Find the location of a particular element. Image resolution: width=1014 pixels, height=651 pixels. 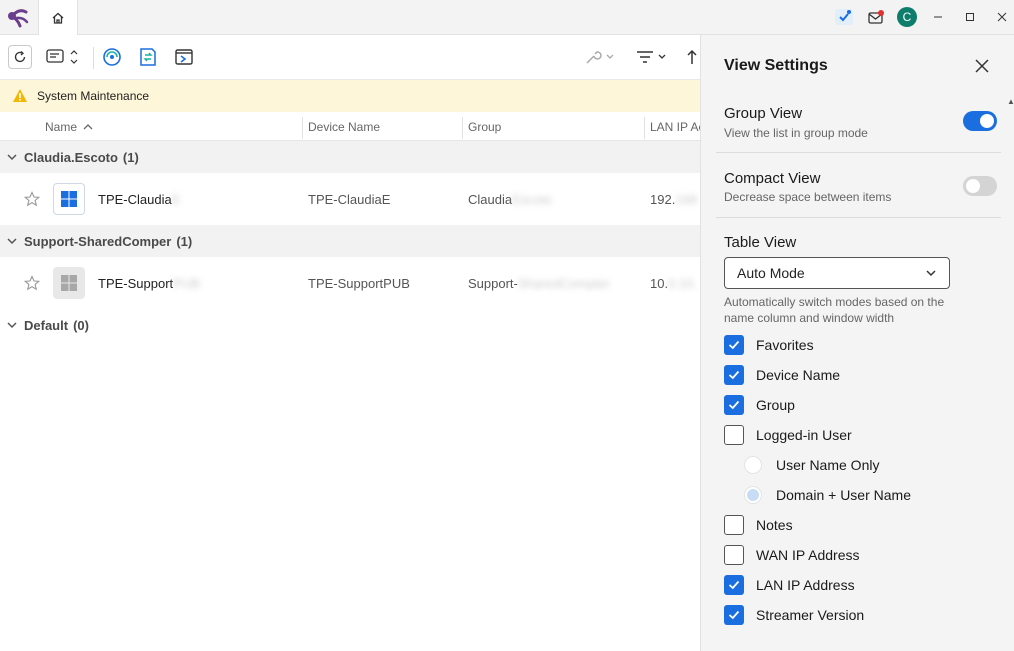

close-panel-button is located at coordinates (982, 66).